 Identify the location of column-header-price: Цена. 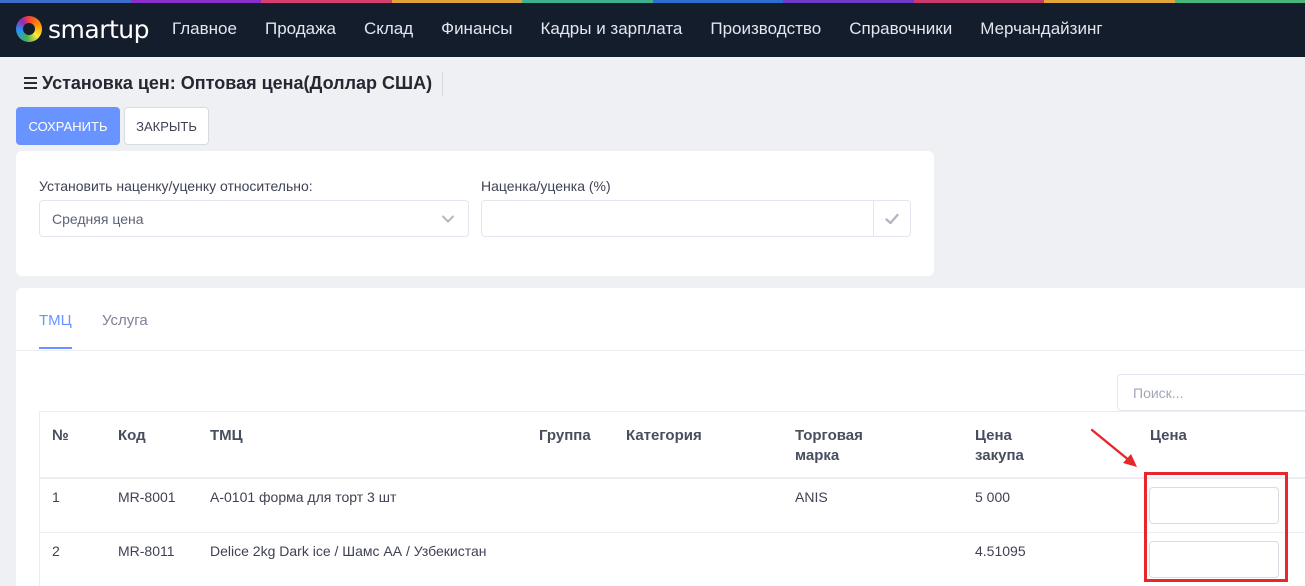
(1168, 436).